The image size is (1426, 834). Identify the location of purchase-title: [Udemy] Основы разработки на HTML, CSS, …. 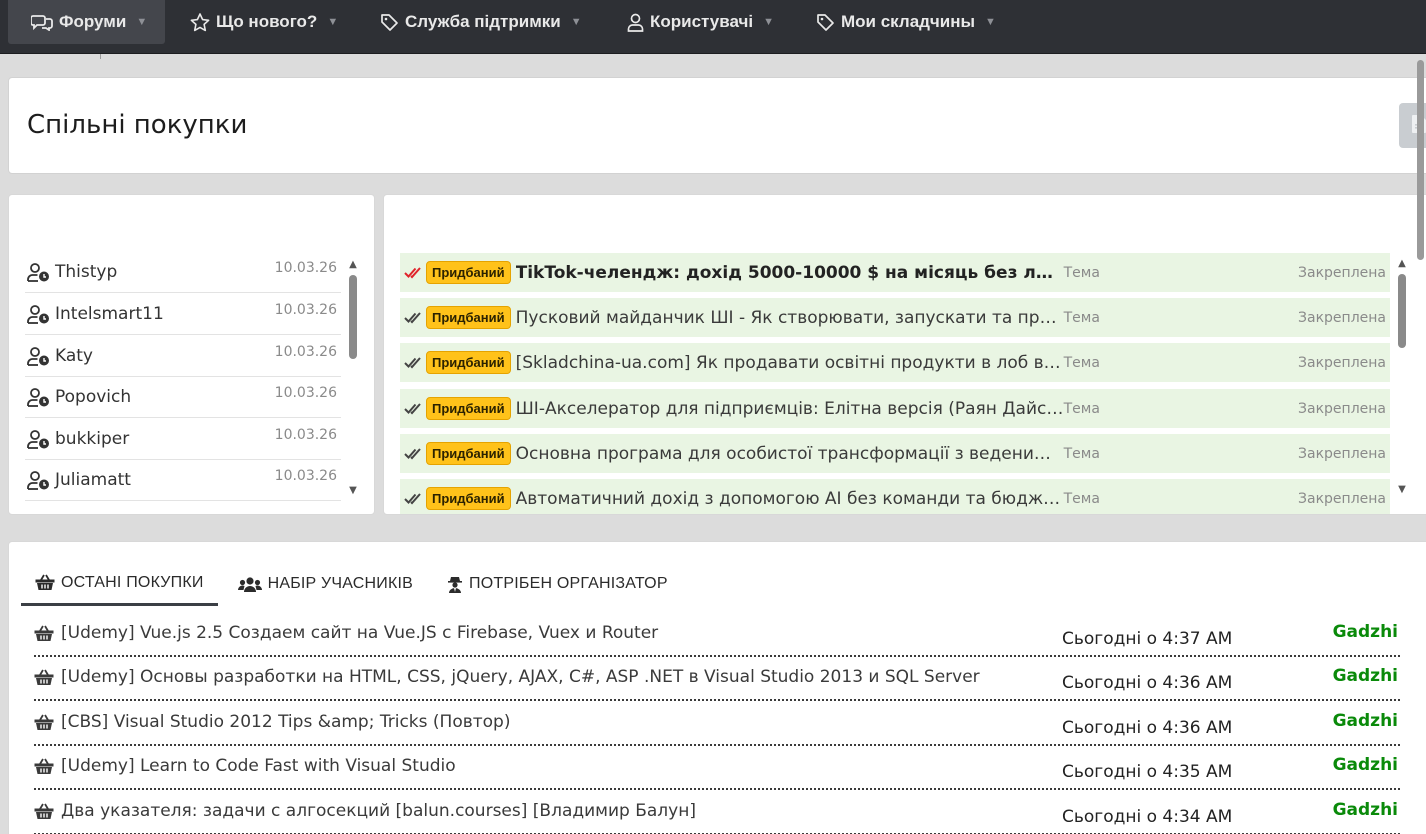
(520, 677).